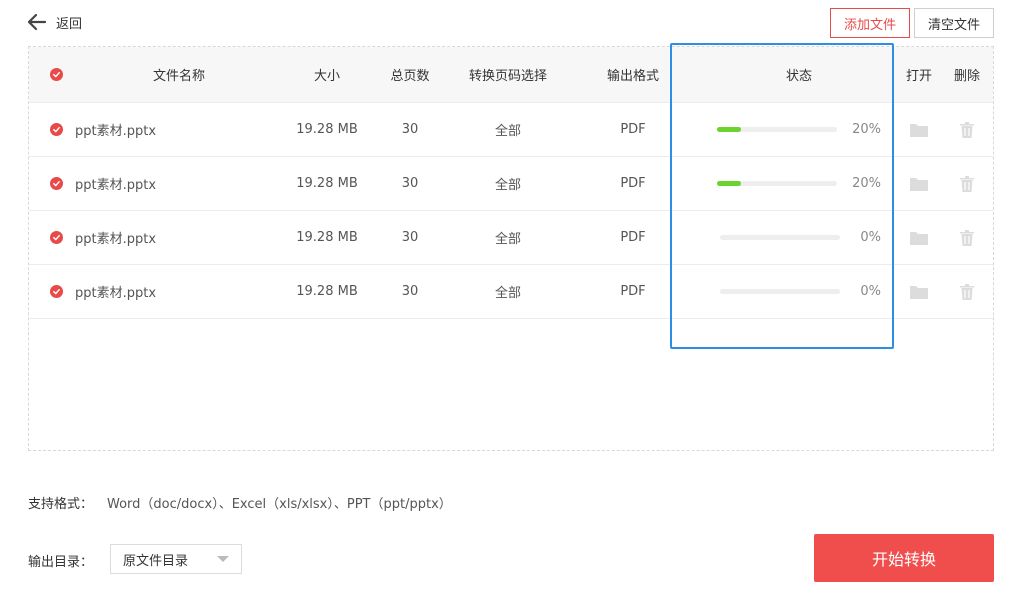 The height and width of the screenshot is (614, 1022). What do you see at coordinates (966, 76) in the screenshot?
I see `col-header-delete: 删除` at bounding box center [966, 76].